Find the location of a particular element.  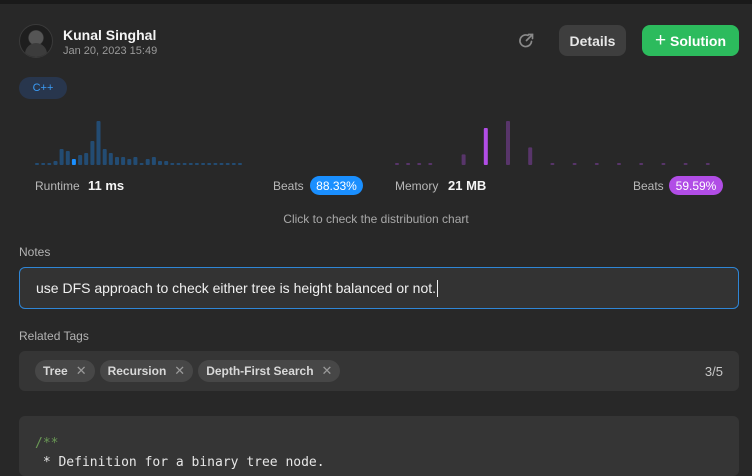

text-cursor is located at coordinates (438, 288).